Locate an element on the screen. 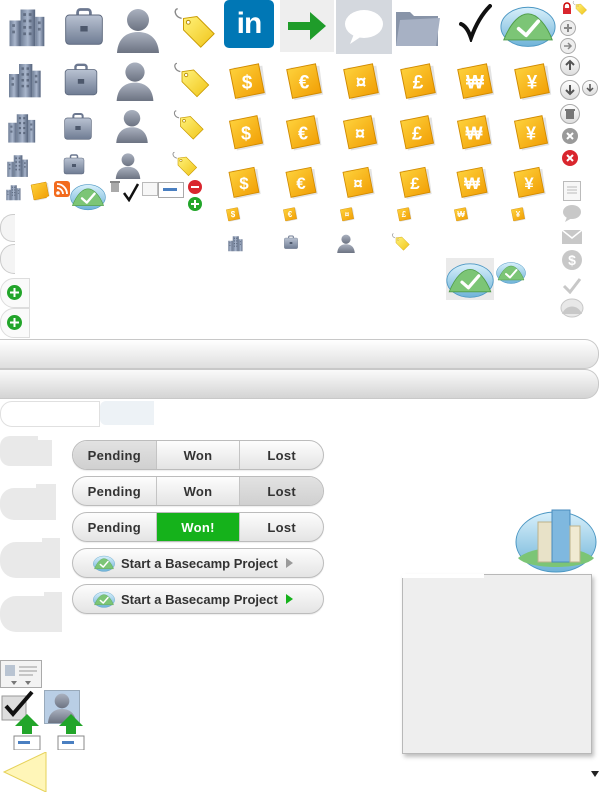 Image resolution: width=600 pixels, height=800 pixels. play-arrow-icon is located at coordinates (289, 563).